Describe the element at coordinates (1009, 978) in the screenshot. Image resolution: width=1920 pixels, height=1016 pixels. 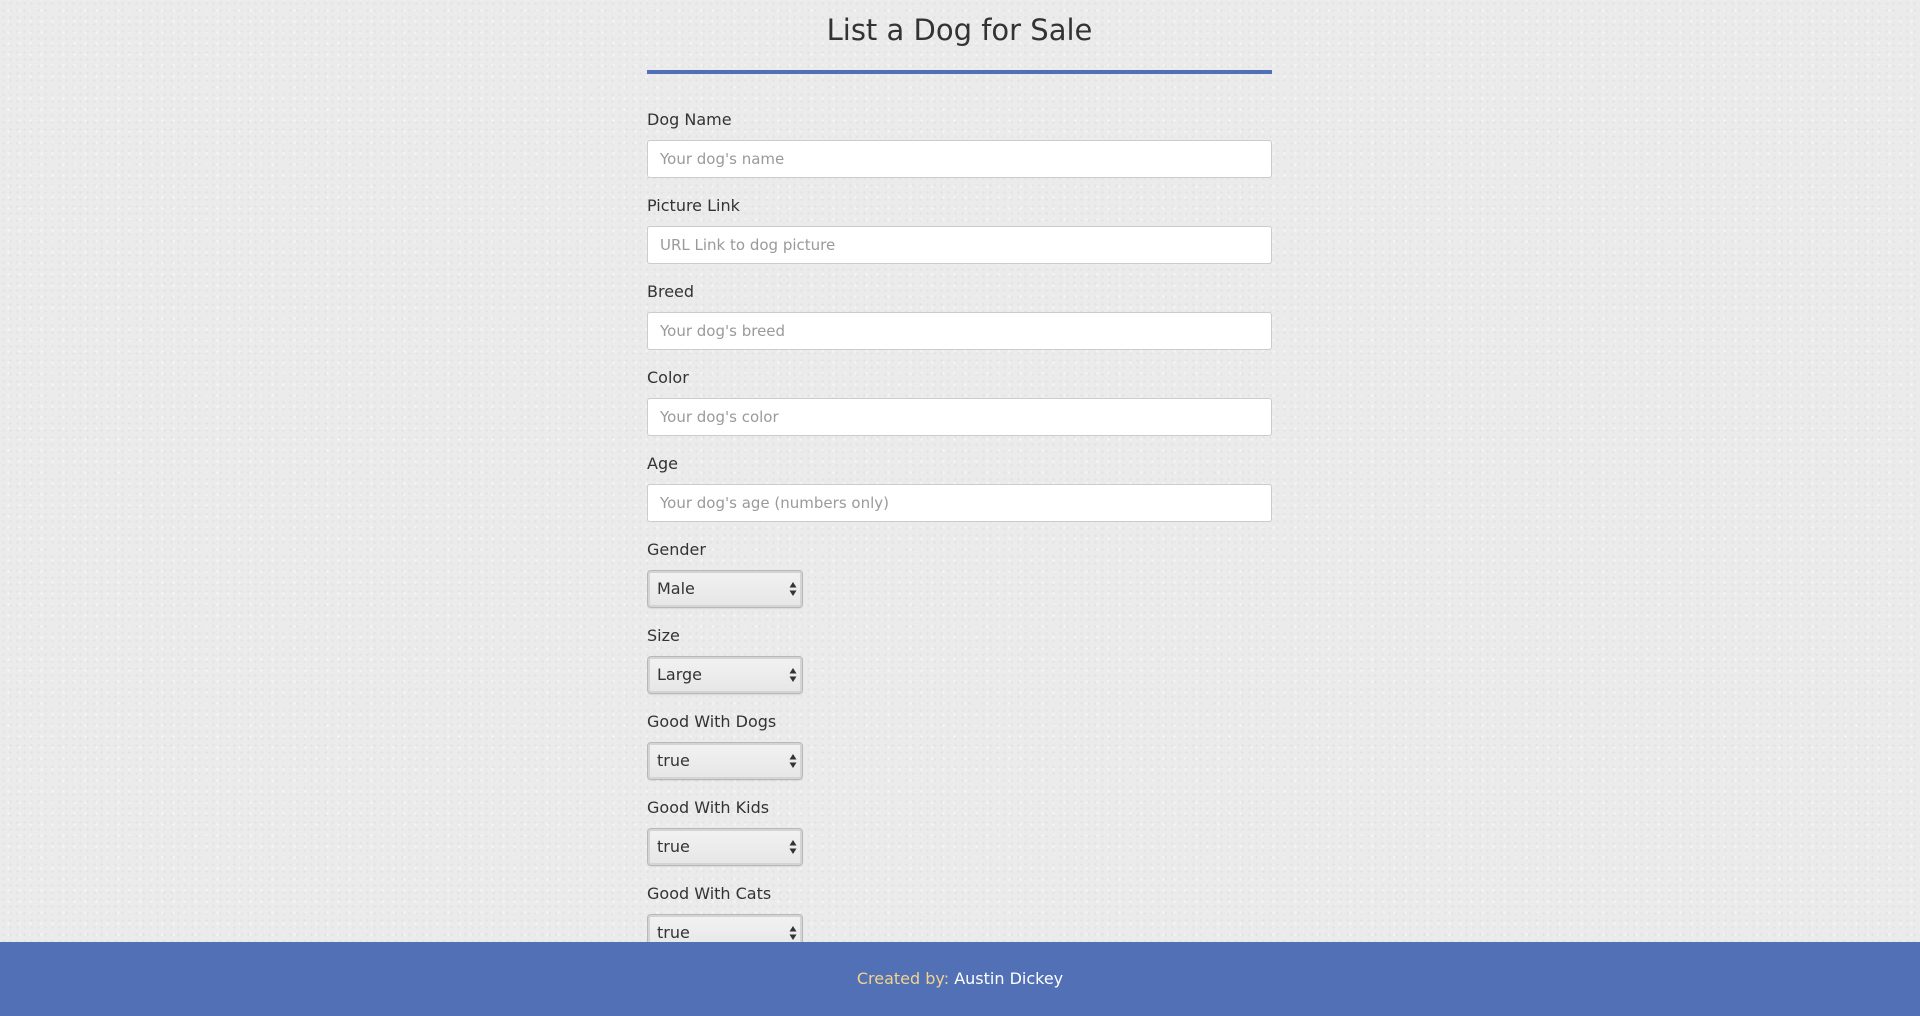
I see `footer-author-name: Austin Dickey` at that location.